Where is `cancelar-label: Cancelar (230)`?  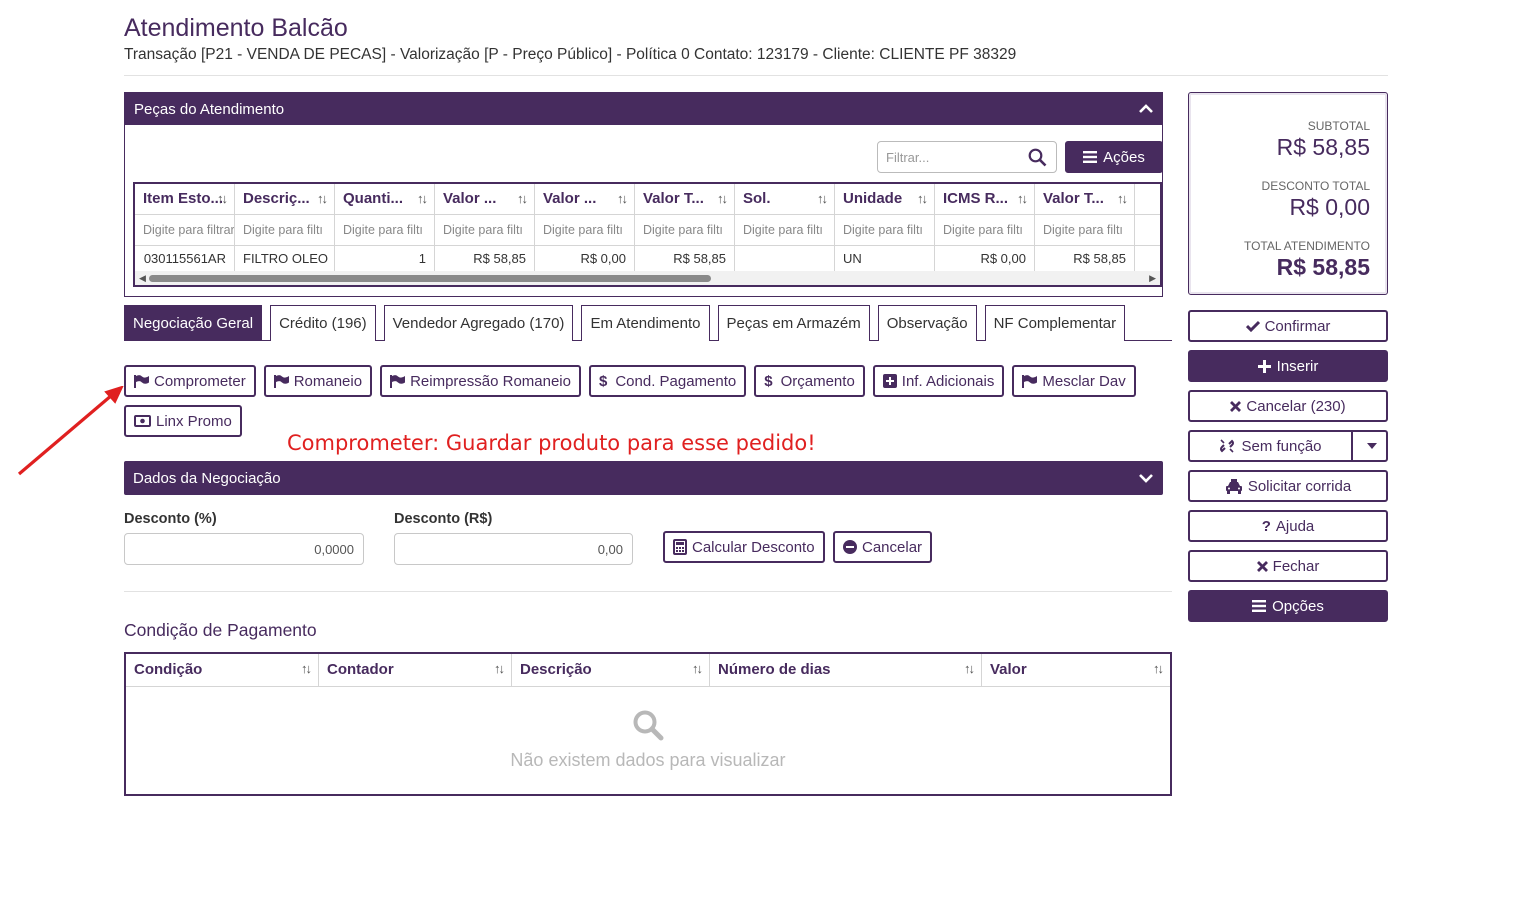 cancelar-label: Cancelar (230) is located at coordinates (1296, 406).